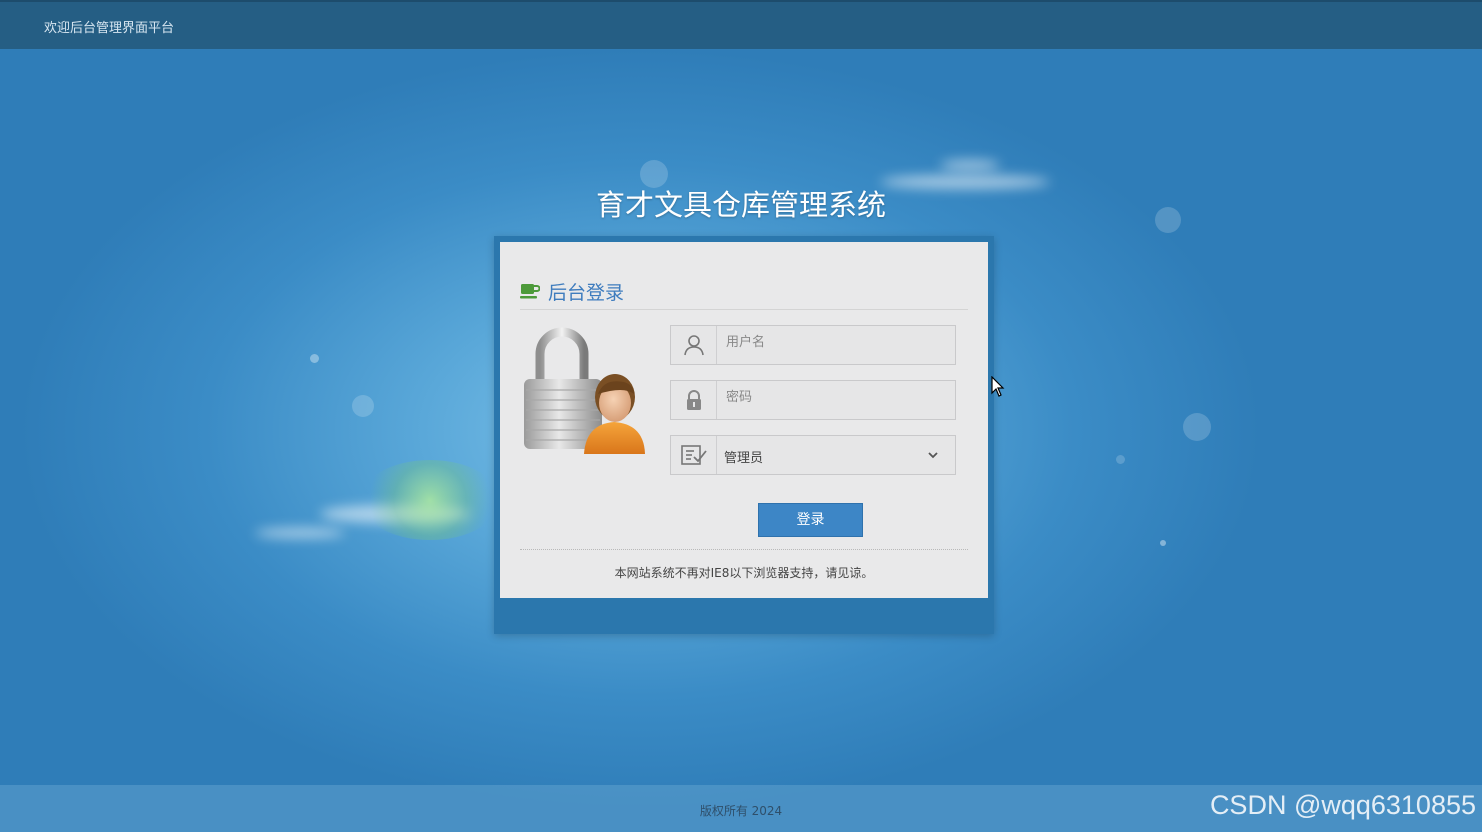 Image resolution: width=1482 pixels, height=832 pixels. Describe the element at coordinates (584, 390) in the screenshot. I see `padlock-user-icon` at that location.